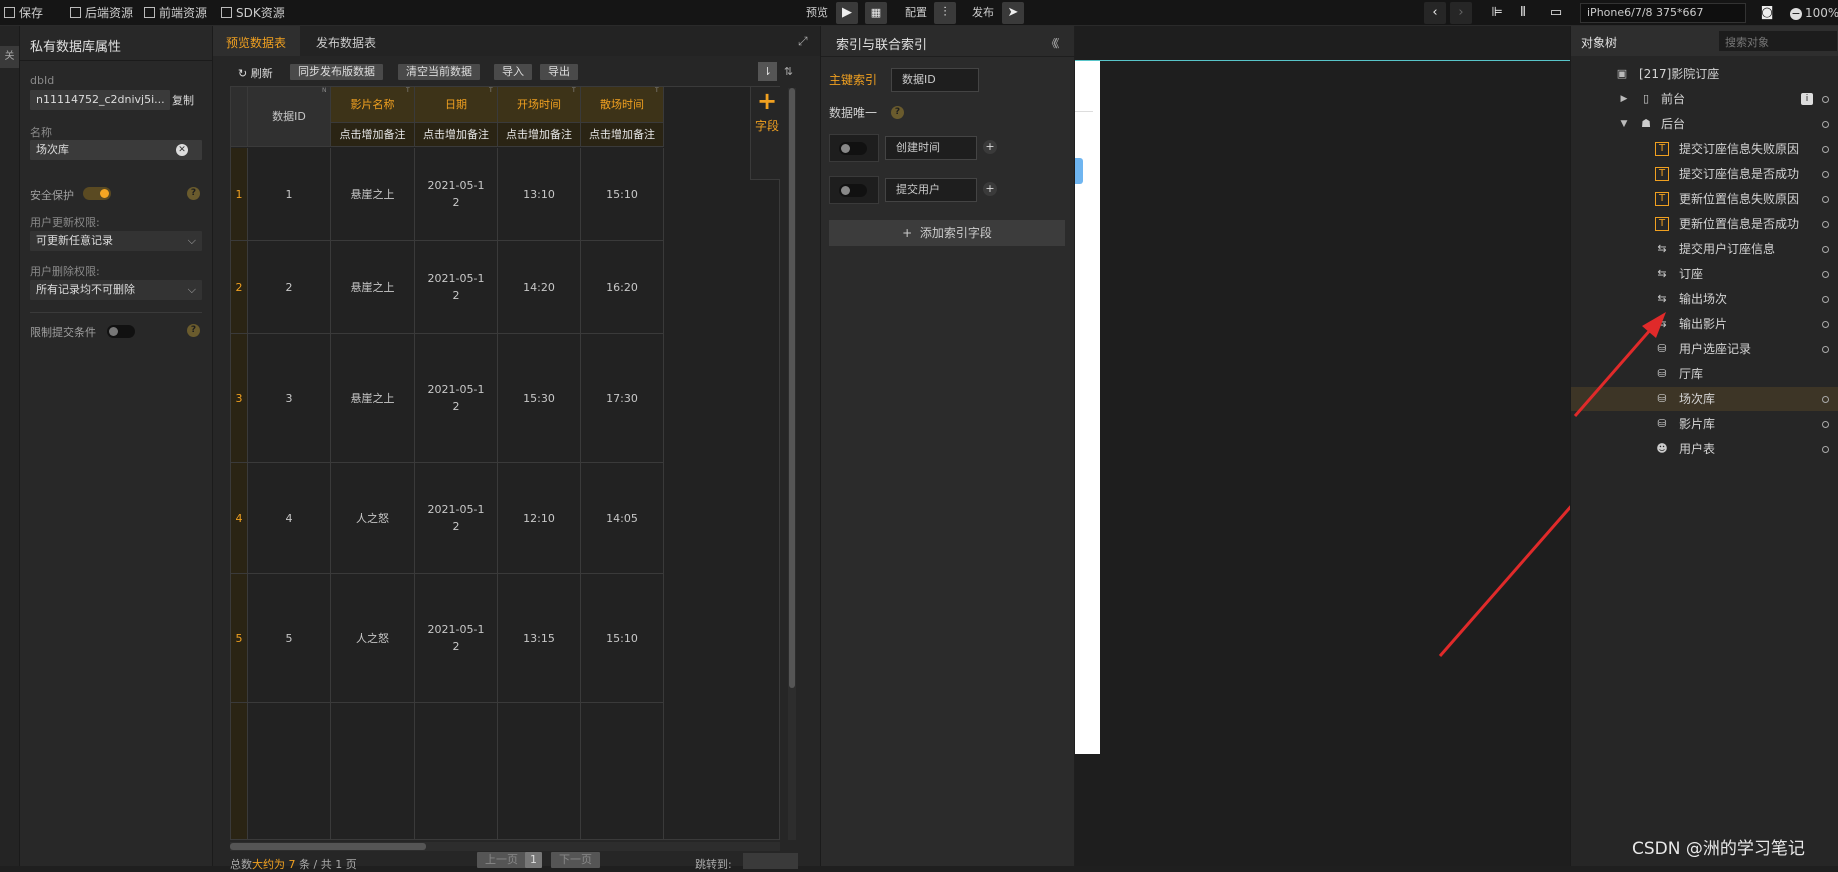 The height and width of the screenshot is (872, 1838). I want to click on publish-button: ➤, so click(1013, 13).